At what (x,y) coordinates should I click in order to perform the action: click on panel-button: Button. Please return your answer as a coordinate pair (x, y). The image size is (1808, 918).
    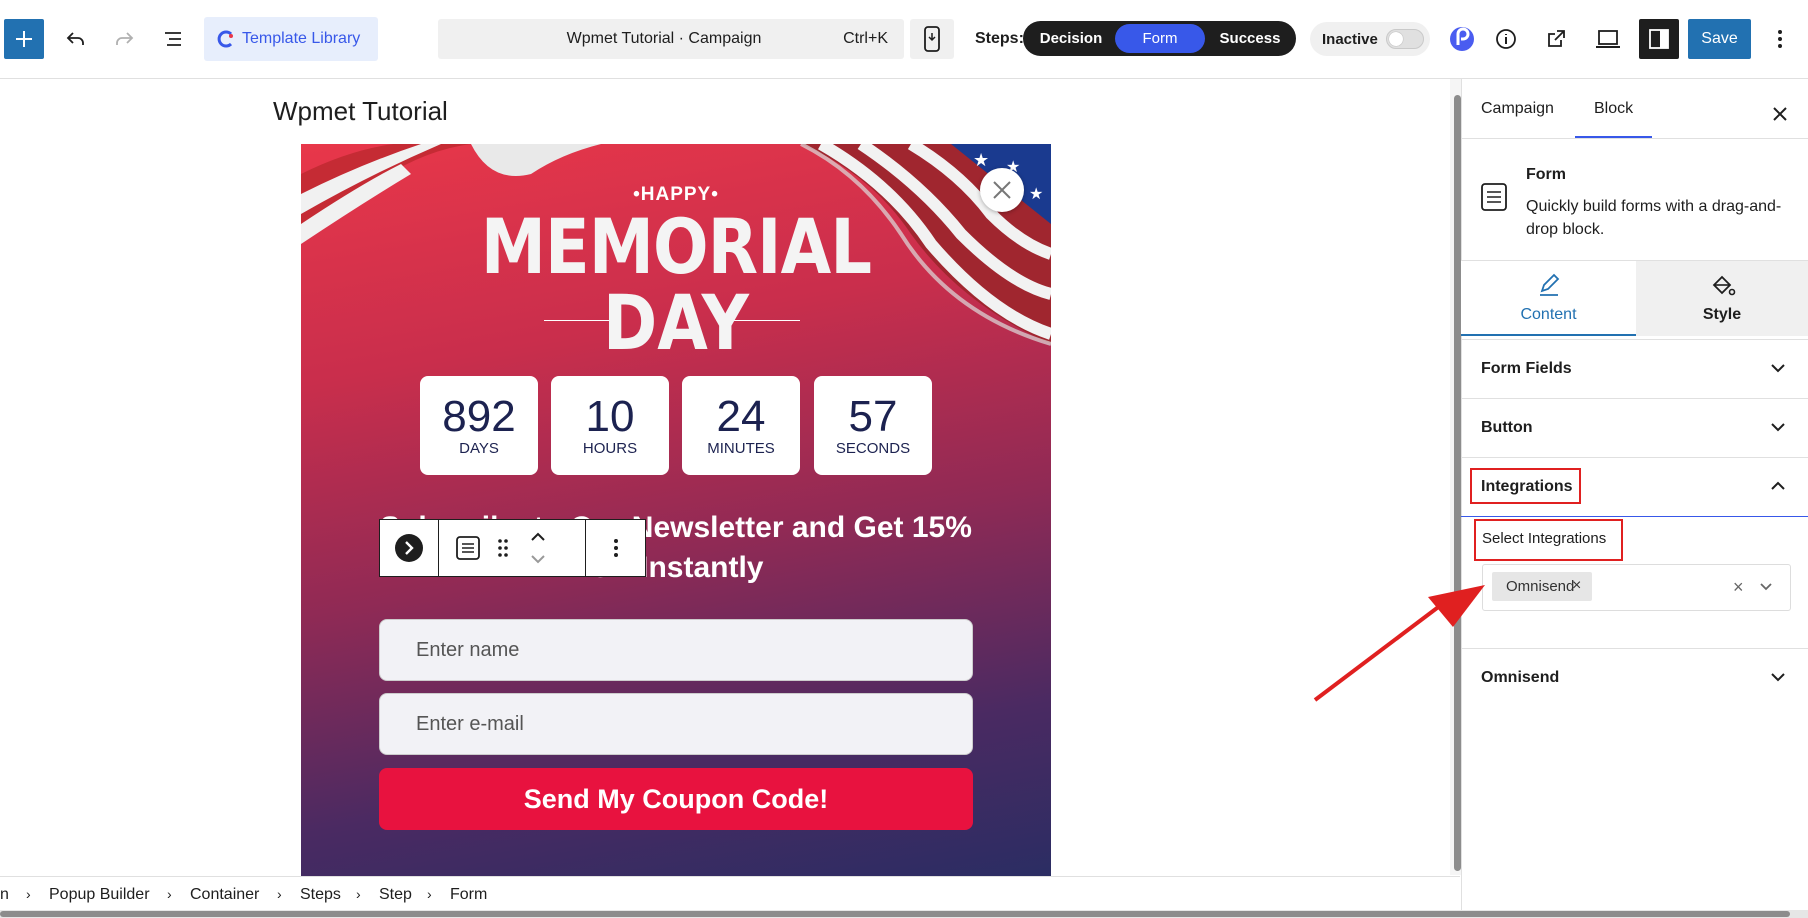
    Looking at the image, I should click on (1634, 427).